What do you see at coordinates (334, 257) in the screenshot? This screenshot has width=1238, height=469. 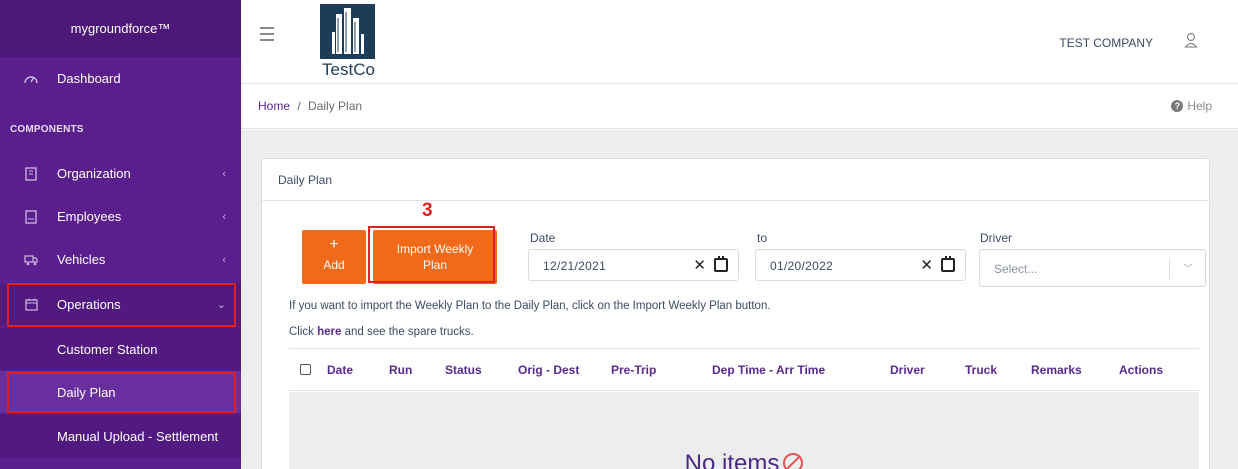 I see `add-button: + Add` at bounding box center [334, 257].